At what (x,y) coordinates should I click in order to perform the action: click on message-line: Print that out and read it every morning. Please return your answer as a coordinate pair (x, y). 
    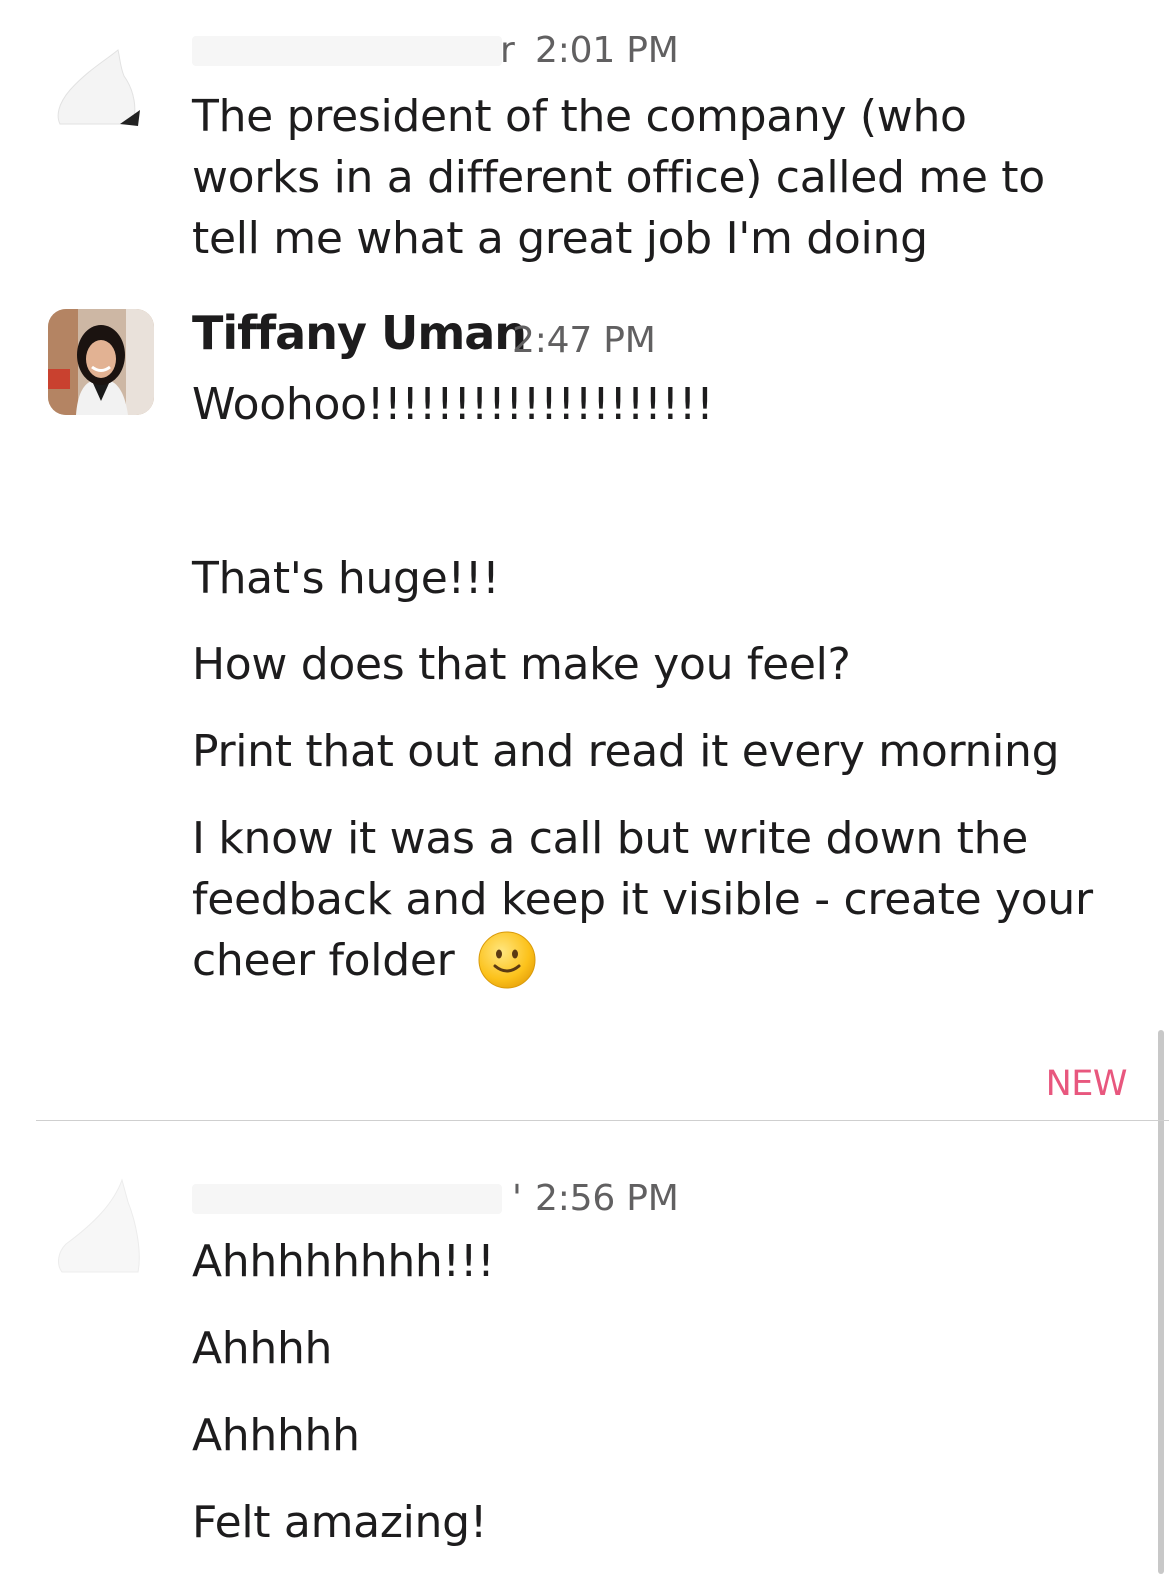
    Looking at the image, I should click on (626, 751).